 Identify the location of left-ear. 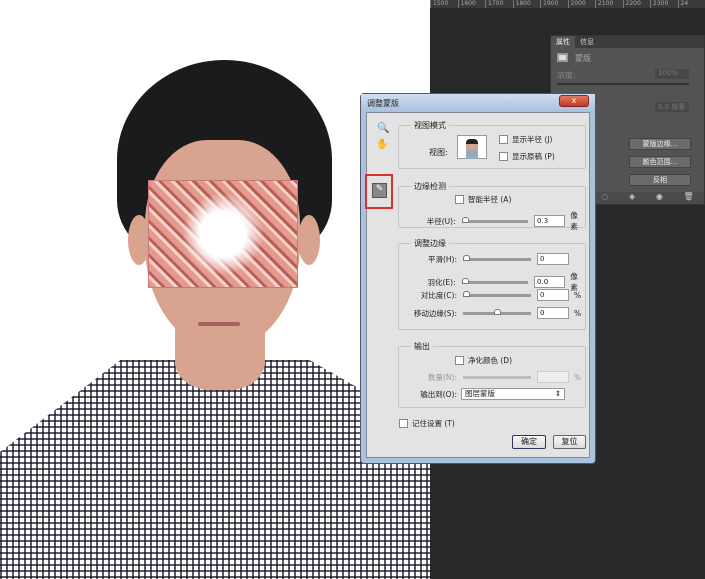
(139, 240).